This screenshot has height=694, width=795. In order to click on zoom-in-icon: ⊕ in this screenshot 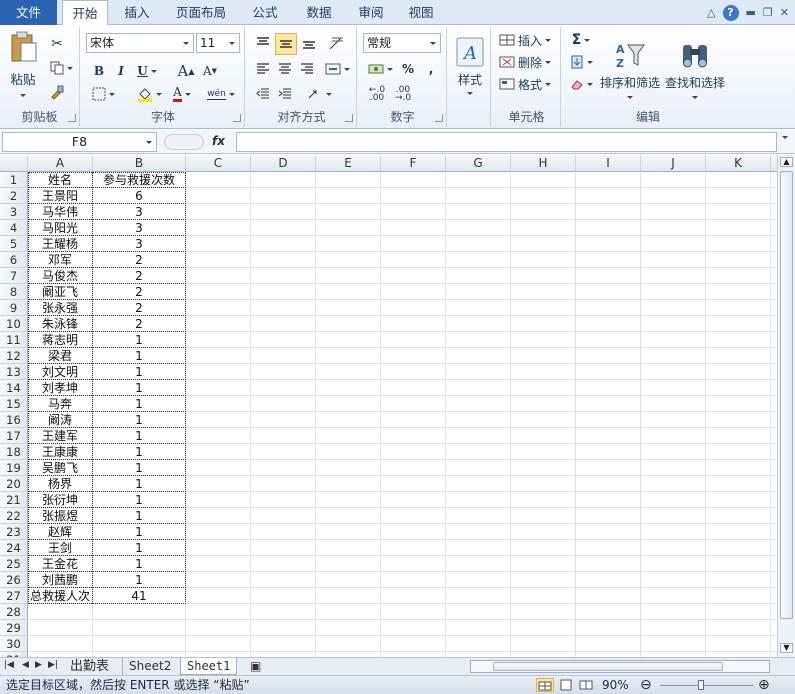, I will do `click(764, 685)`.